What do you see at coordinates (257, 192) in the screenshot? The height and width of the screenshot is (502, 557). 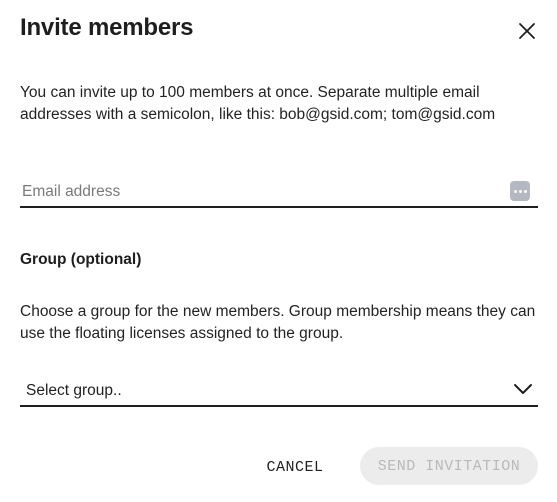 I see `email-input` at bounding box center [257, 192].